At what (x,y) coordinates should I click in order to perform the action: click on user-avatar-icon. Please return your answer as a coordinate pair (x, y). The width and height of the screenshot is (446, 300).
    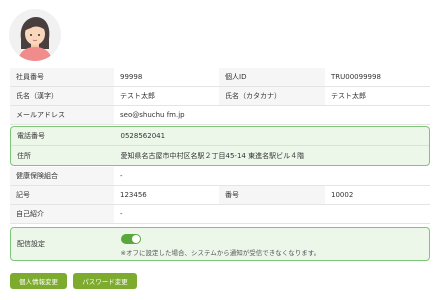
    Looking at the image, I should click on (35, 35).